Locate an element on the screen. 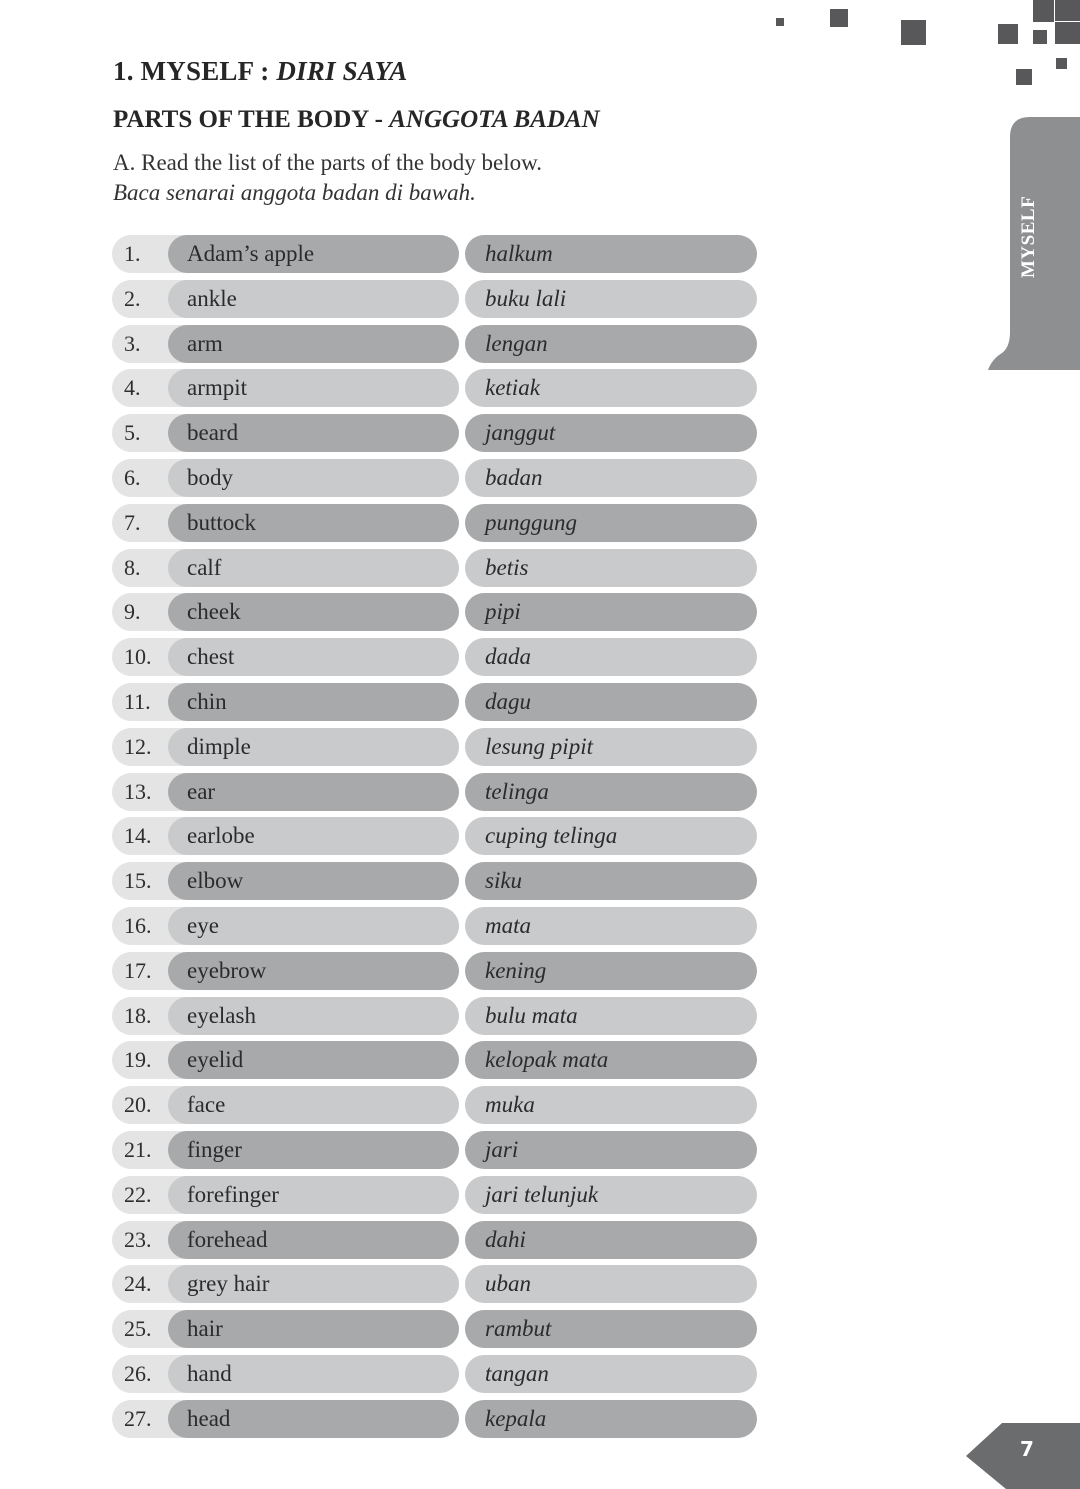  item-number: 18. is located at coordinates (138, 1015).